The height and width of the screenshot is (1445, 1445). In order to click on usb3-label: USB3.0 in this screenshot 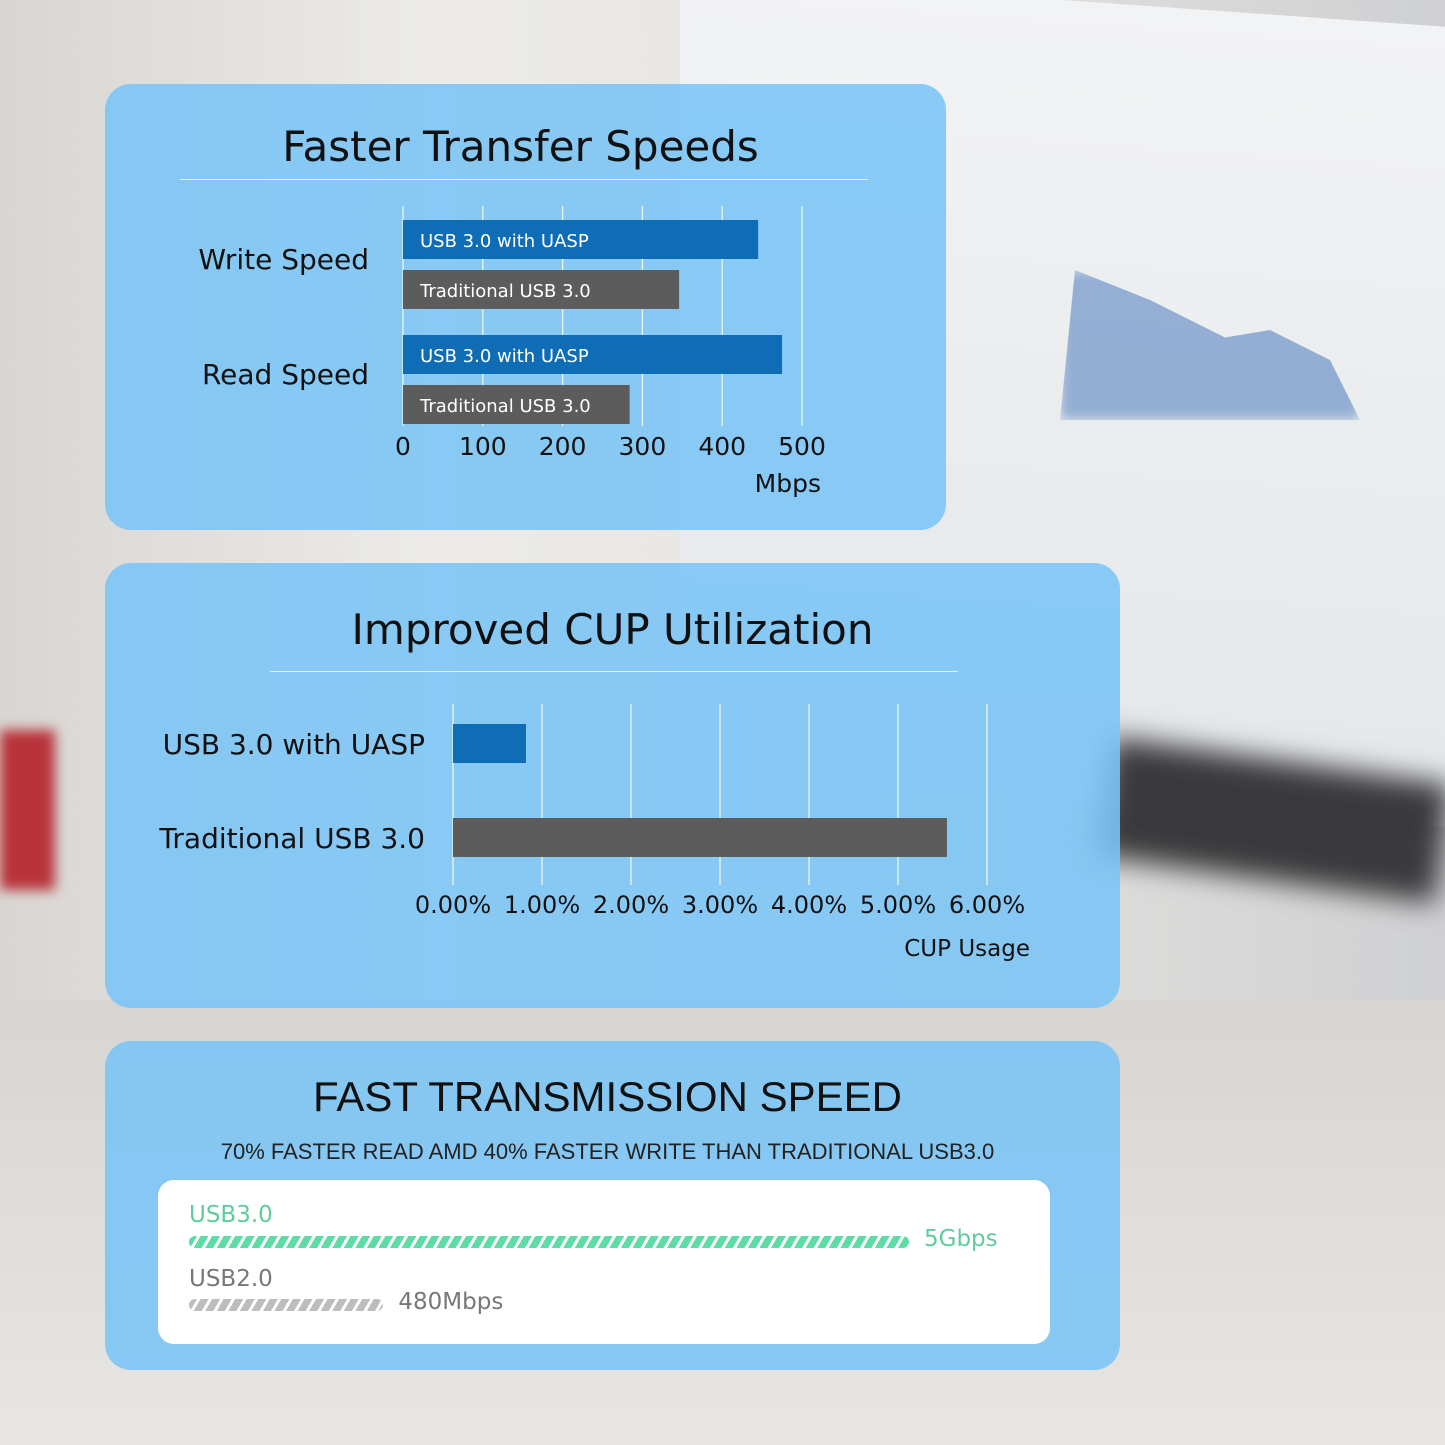, I will do `click(231, 1215)`.